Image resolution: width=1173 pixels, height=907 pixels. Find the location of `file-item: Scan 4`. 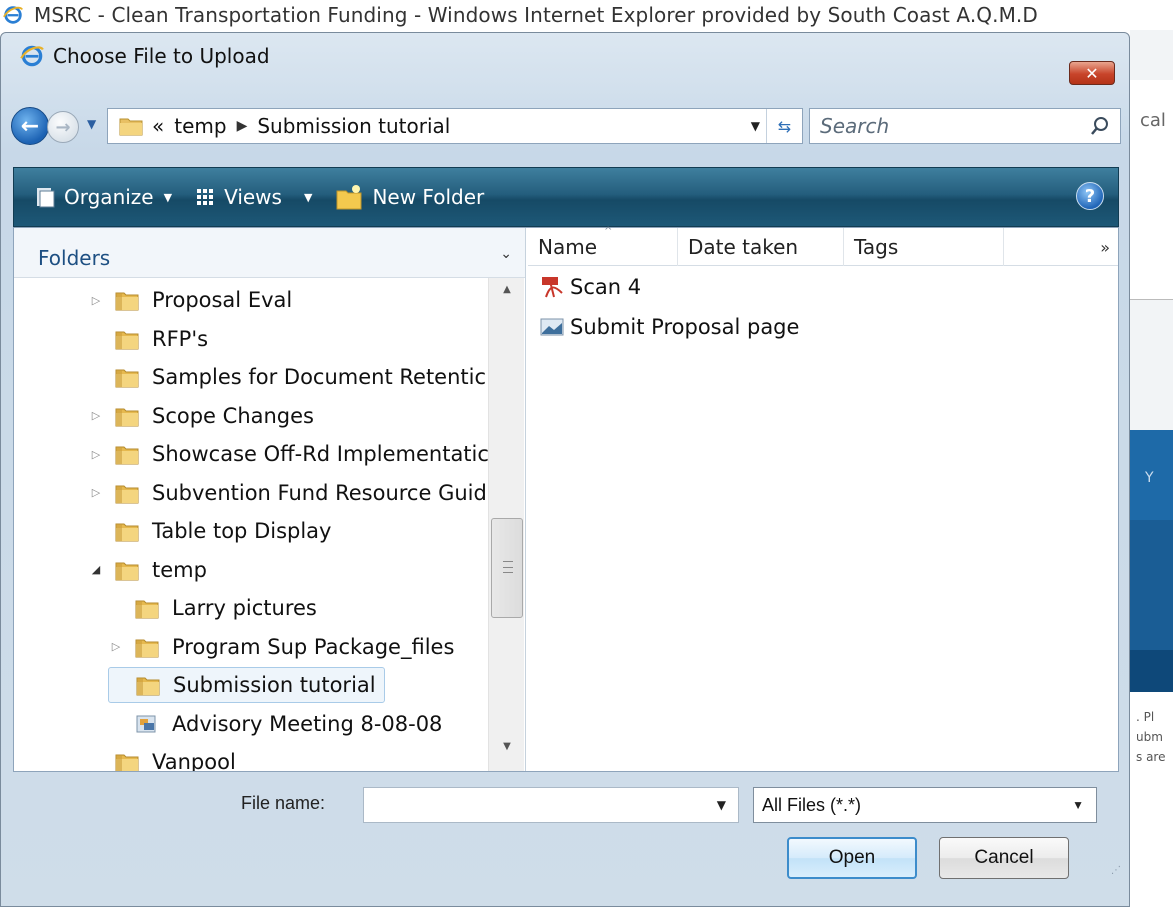

file-item: Scan 4 is located at coordinates (590, 287).